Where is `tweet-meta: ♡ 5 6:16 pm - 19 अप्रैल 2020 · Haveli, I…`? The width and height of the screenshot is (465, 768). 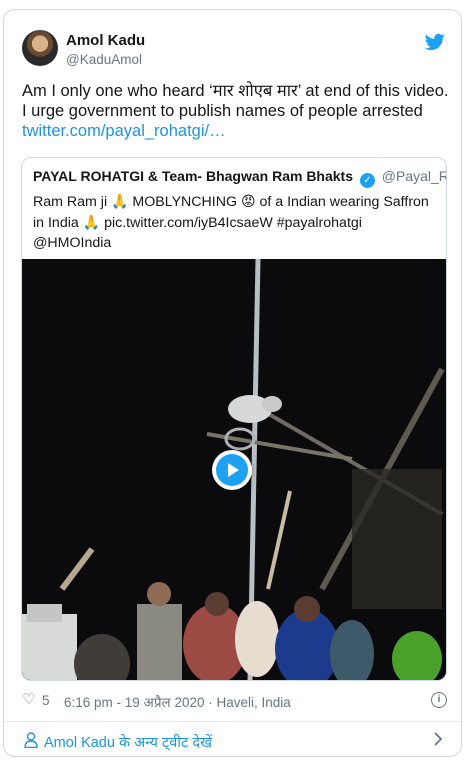 tweet-meta: ♡ 5 6:16 pm - 19 अप्रैल 2020 · Haveli, I… is located at coordinates (234, 701).